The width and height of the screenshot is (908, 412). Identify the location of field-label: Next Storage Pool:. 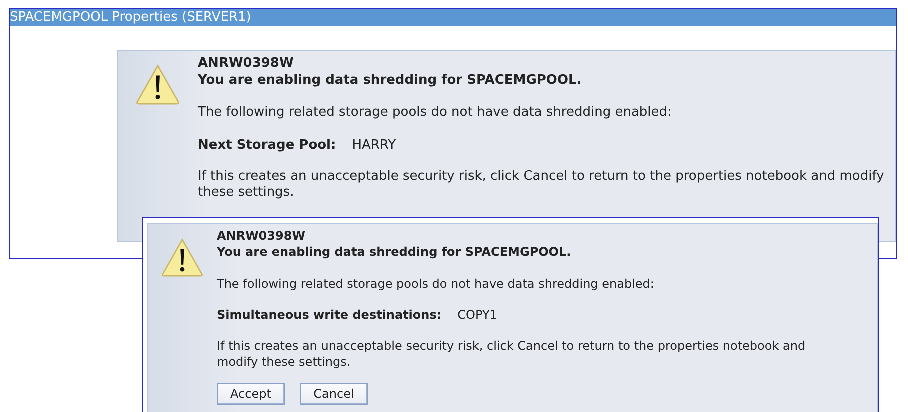
(267, 145).